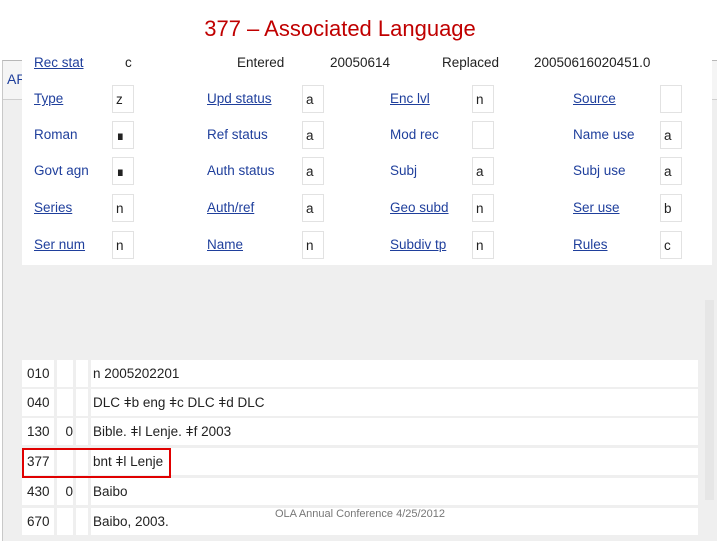 This screenshot has width=720, height=541. What do you see at coordinates (671, 208) in the screenshot?
I see `ser-use-value: b` at bounding box center [671, 208].